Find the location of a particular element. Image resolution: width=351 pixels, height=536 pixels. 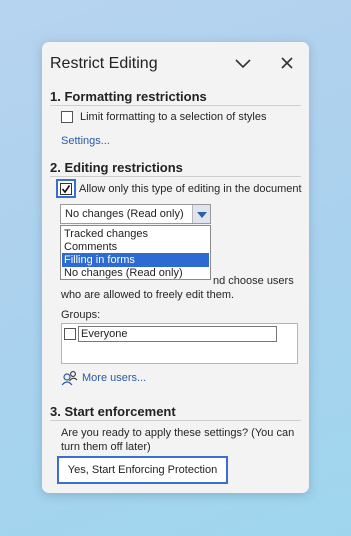

close-icon is located at coordinates (287, 64).